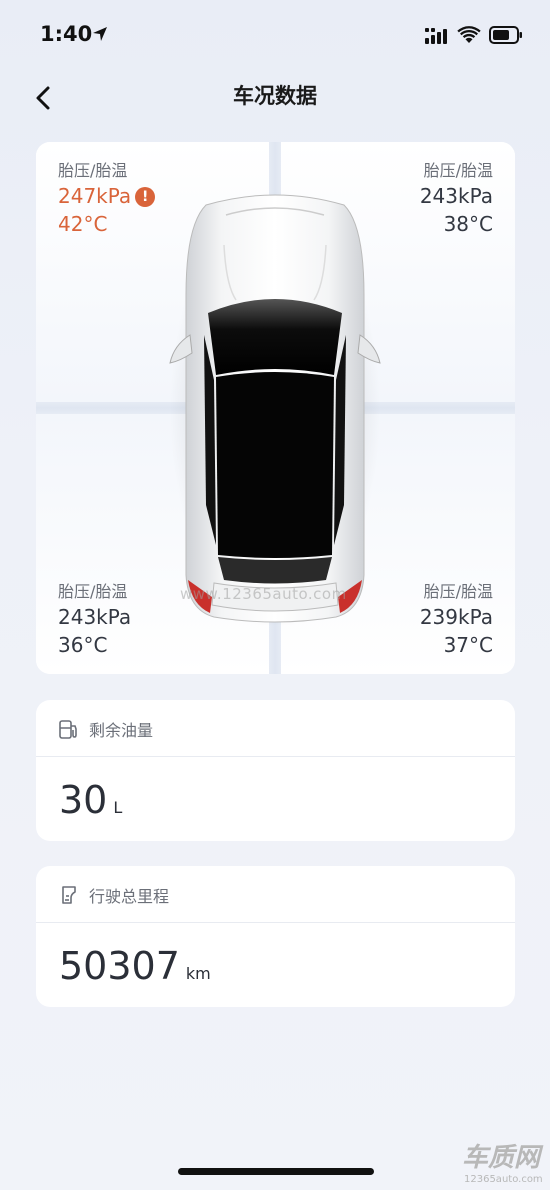 This screenshot has width=550, height=1190. I want to click on fuel-value-row: 30 L, so click(90, 804).